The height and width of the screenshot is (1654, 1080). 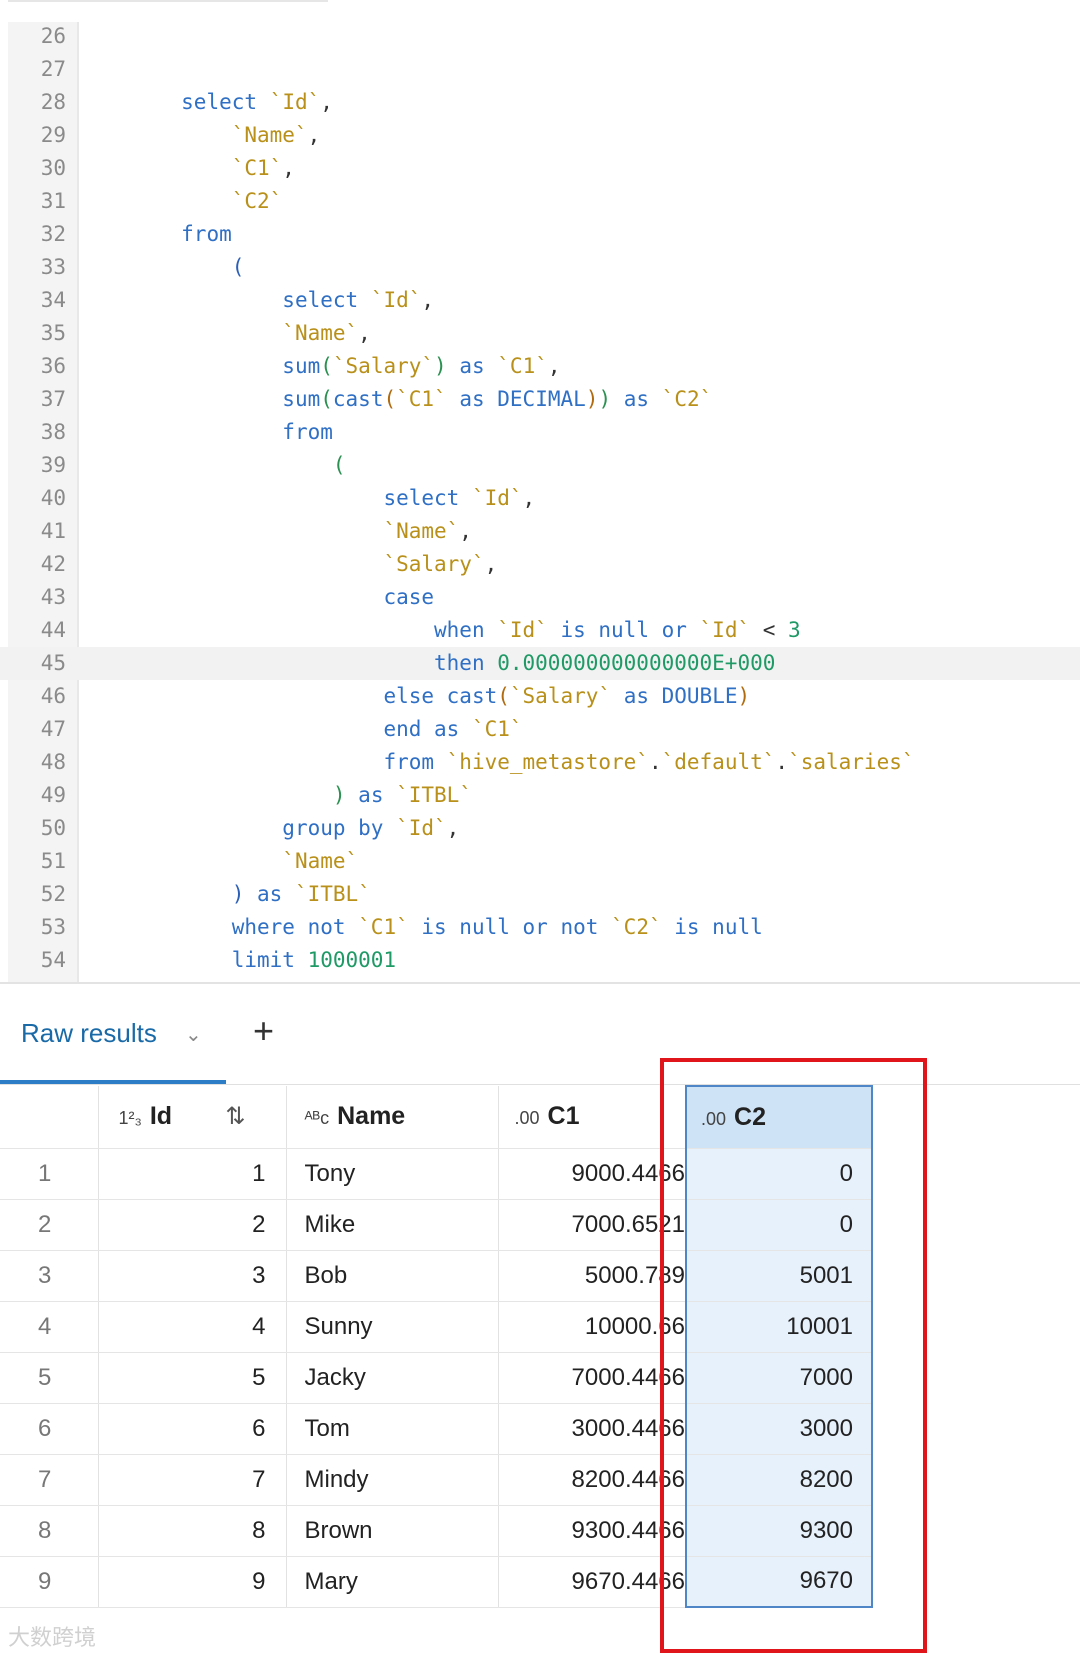 What do you see at coordinates (193, 1034) in the screenshot?
I see `chevron-down-icon: ⌄` at bounding box center [193, 1034].